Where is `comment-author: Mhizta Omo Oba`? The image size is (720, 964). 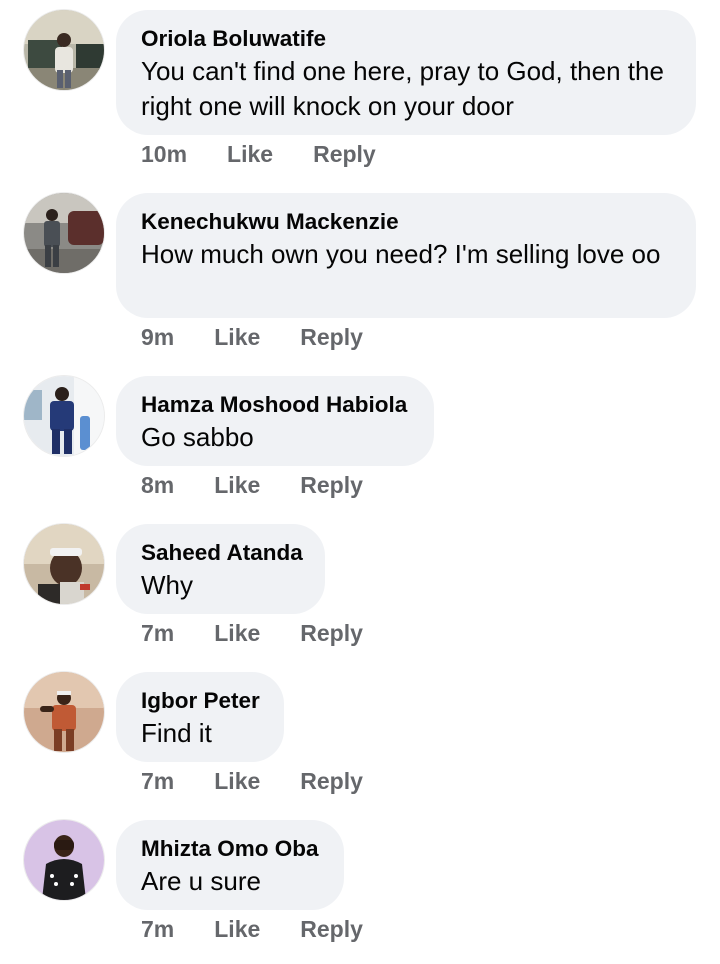 comment-author: Mhizta Omo Oba is located at coordinates (230, 848).